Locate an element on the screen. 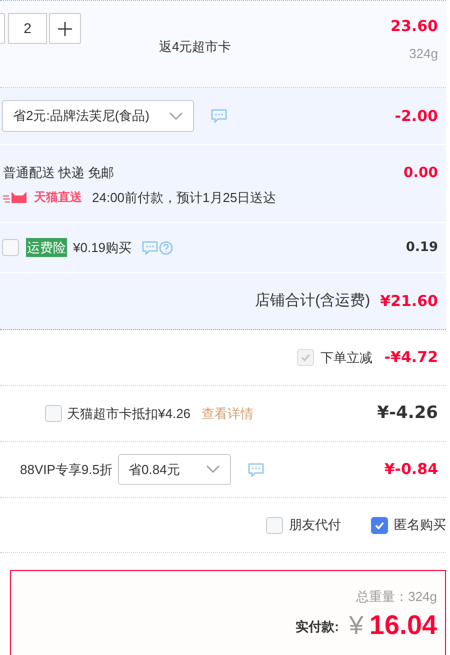 Image resolution: width=450 pixels, height=655 pixels. total-weight: 总重量：324g is located at coordinates (396, 597).